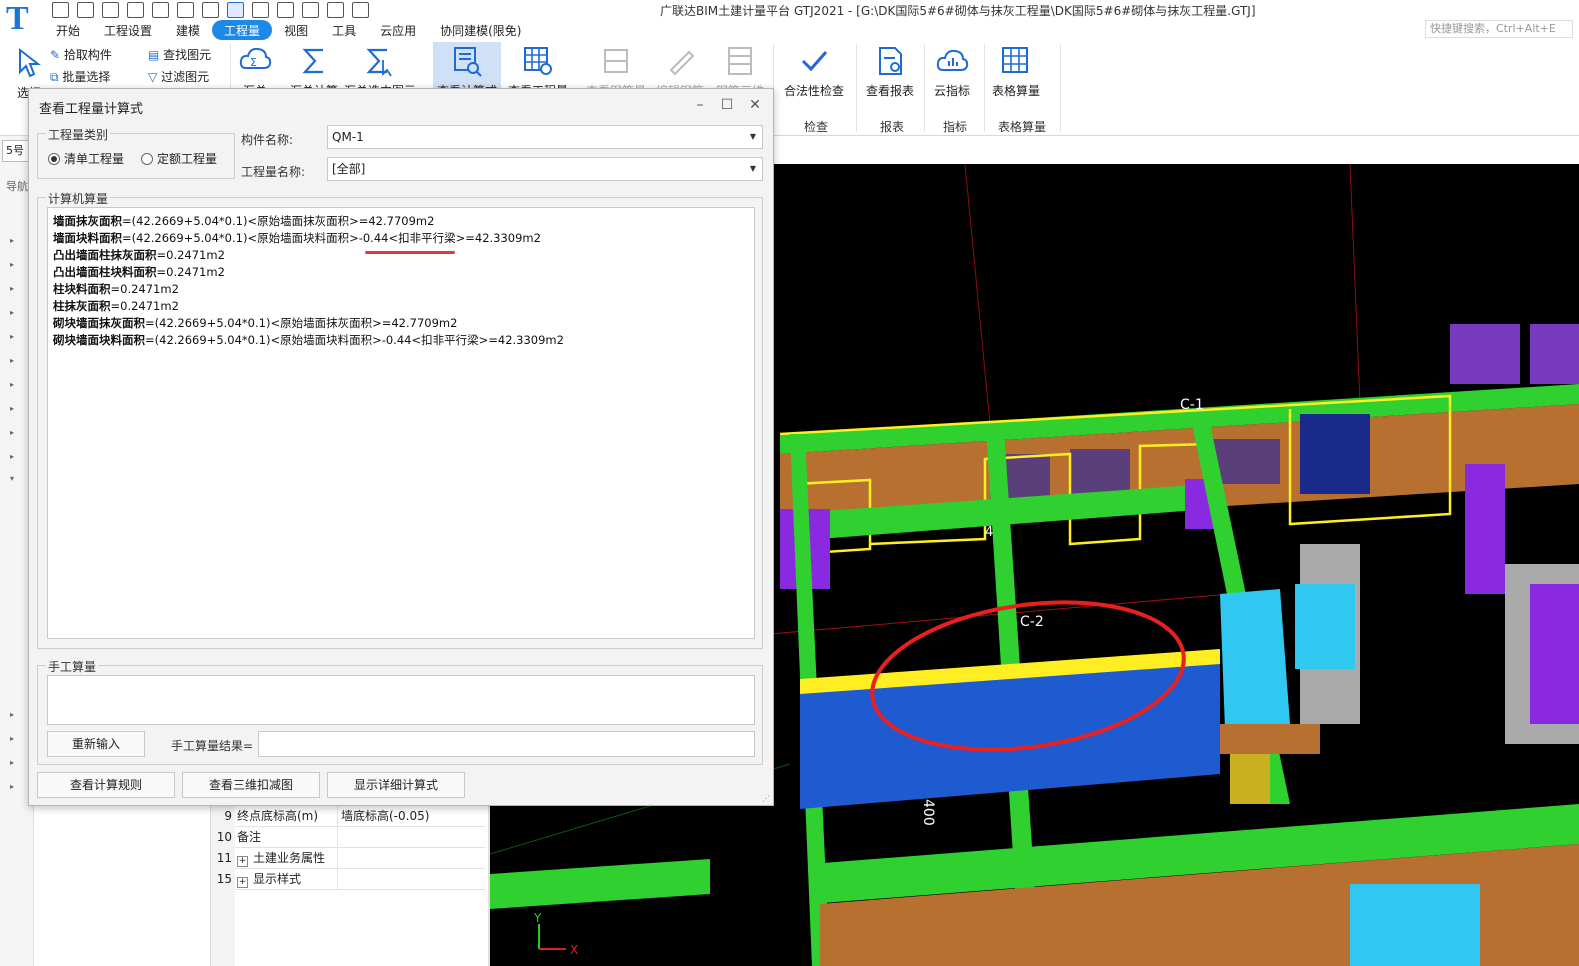 The width and height of the screenshot is (1579, 966). Describe the element at coordinates (816, 127) in the screenshot. I see `group-label-check: 检查` at that location.